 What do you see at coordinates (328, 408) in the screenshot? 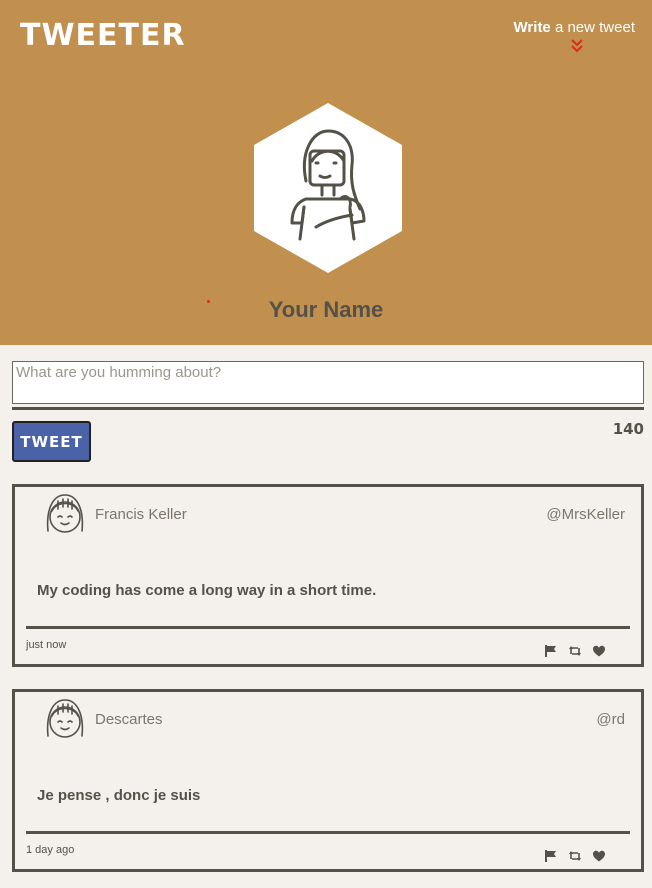
I see `composer-divider` at bounding box center [328, 408].